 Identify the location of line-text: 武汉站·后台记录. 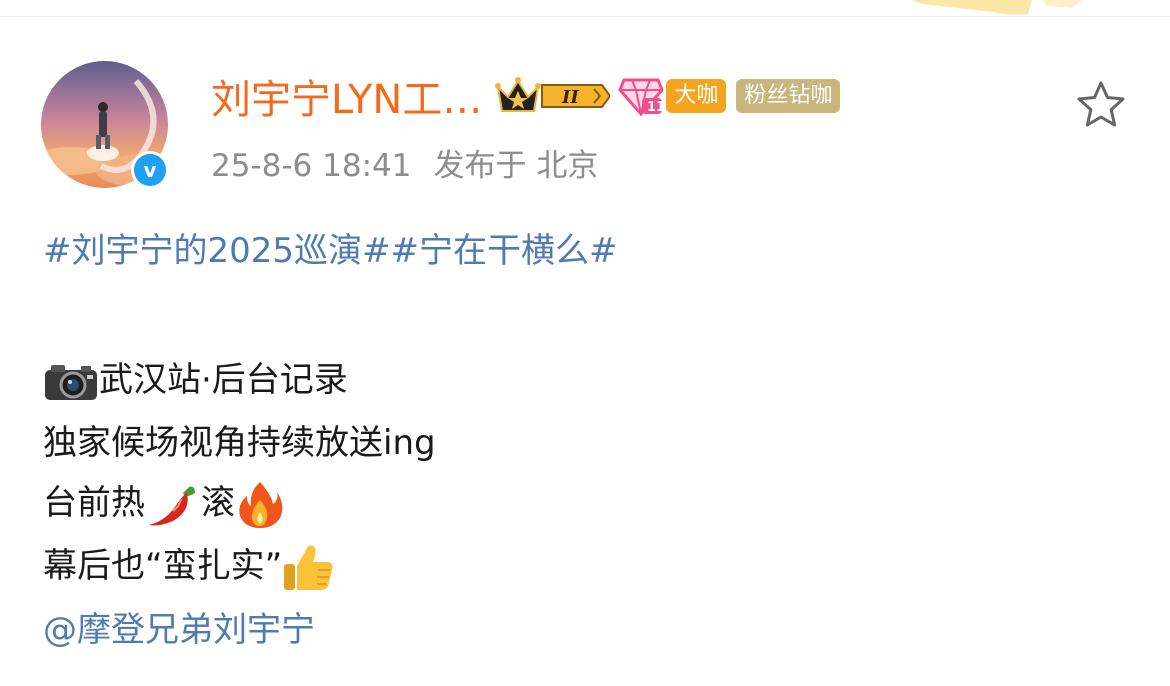
(223, 380).